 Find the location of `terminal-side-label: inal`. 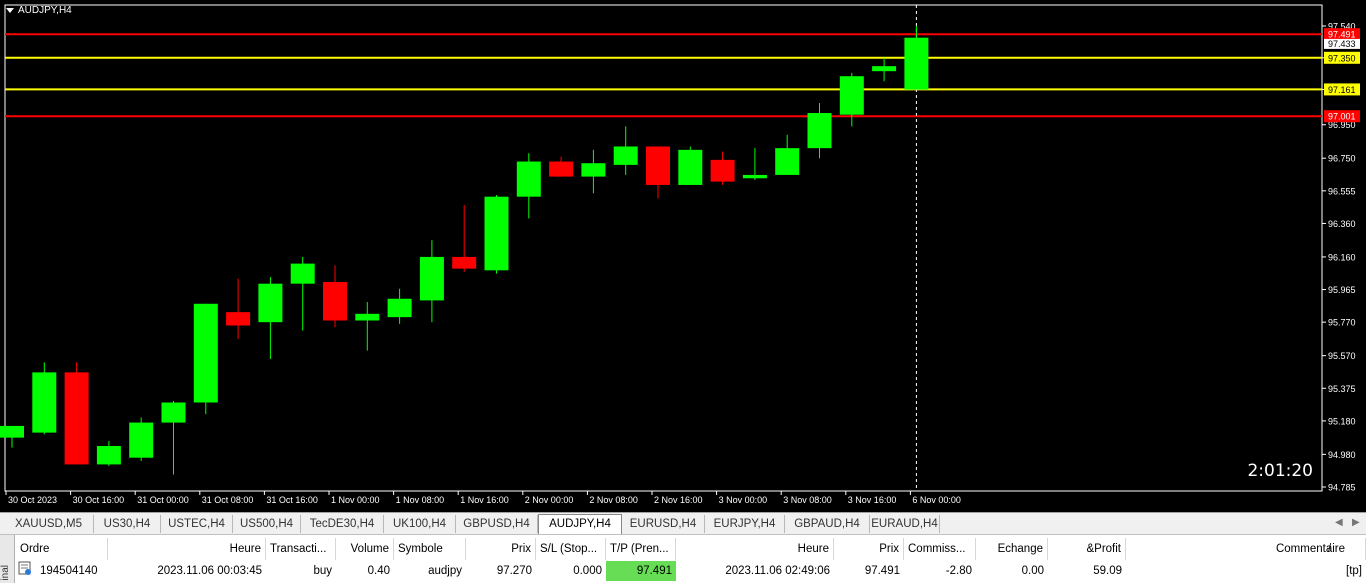

terminal-side-label: inal is located at coordinates (7, 559).